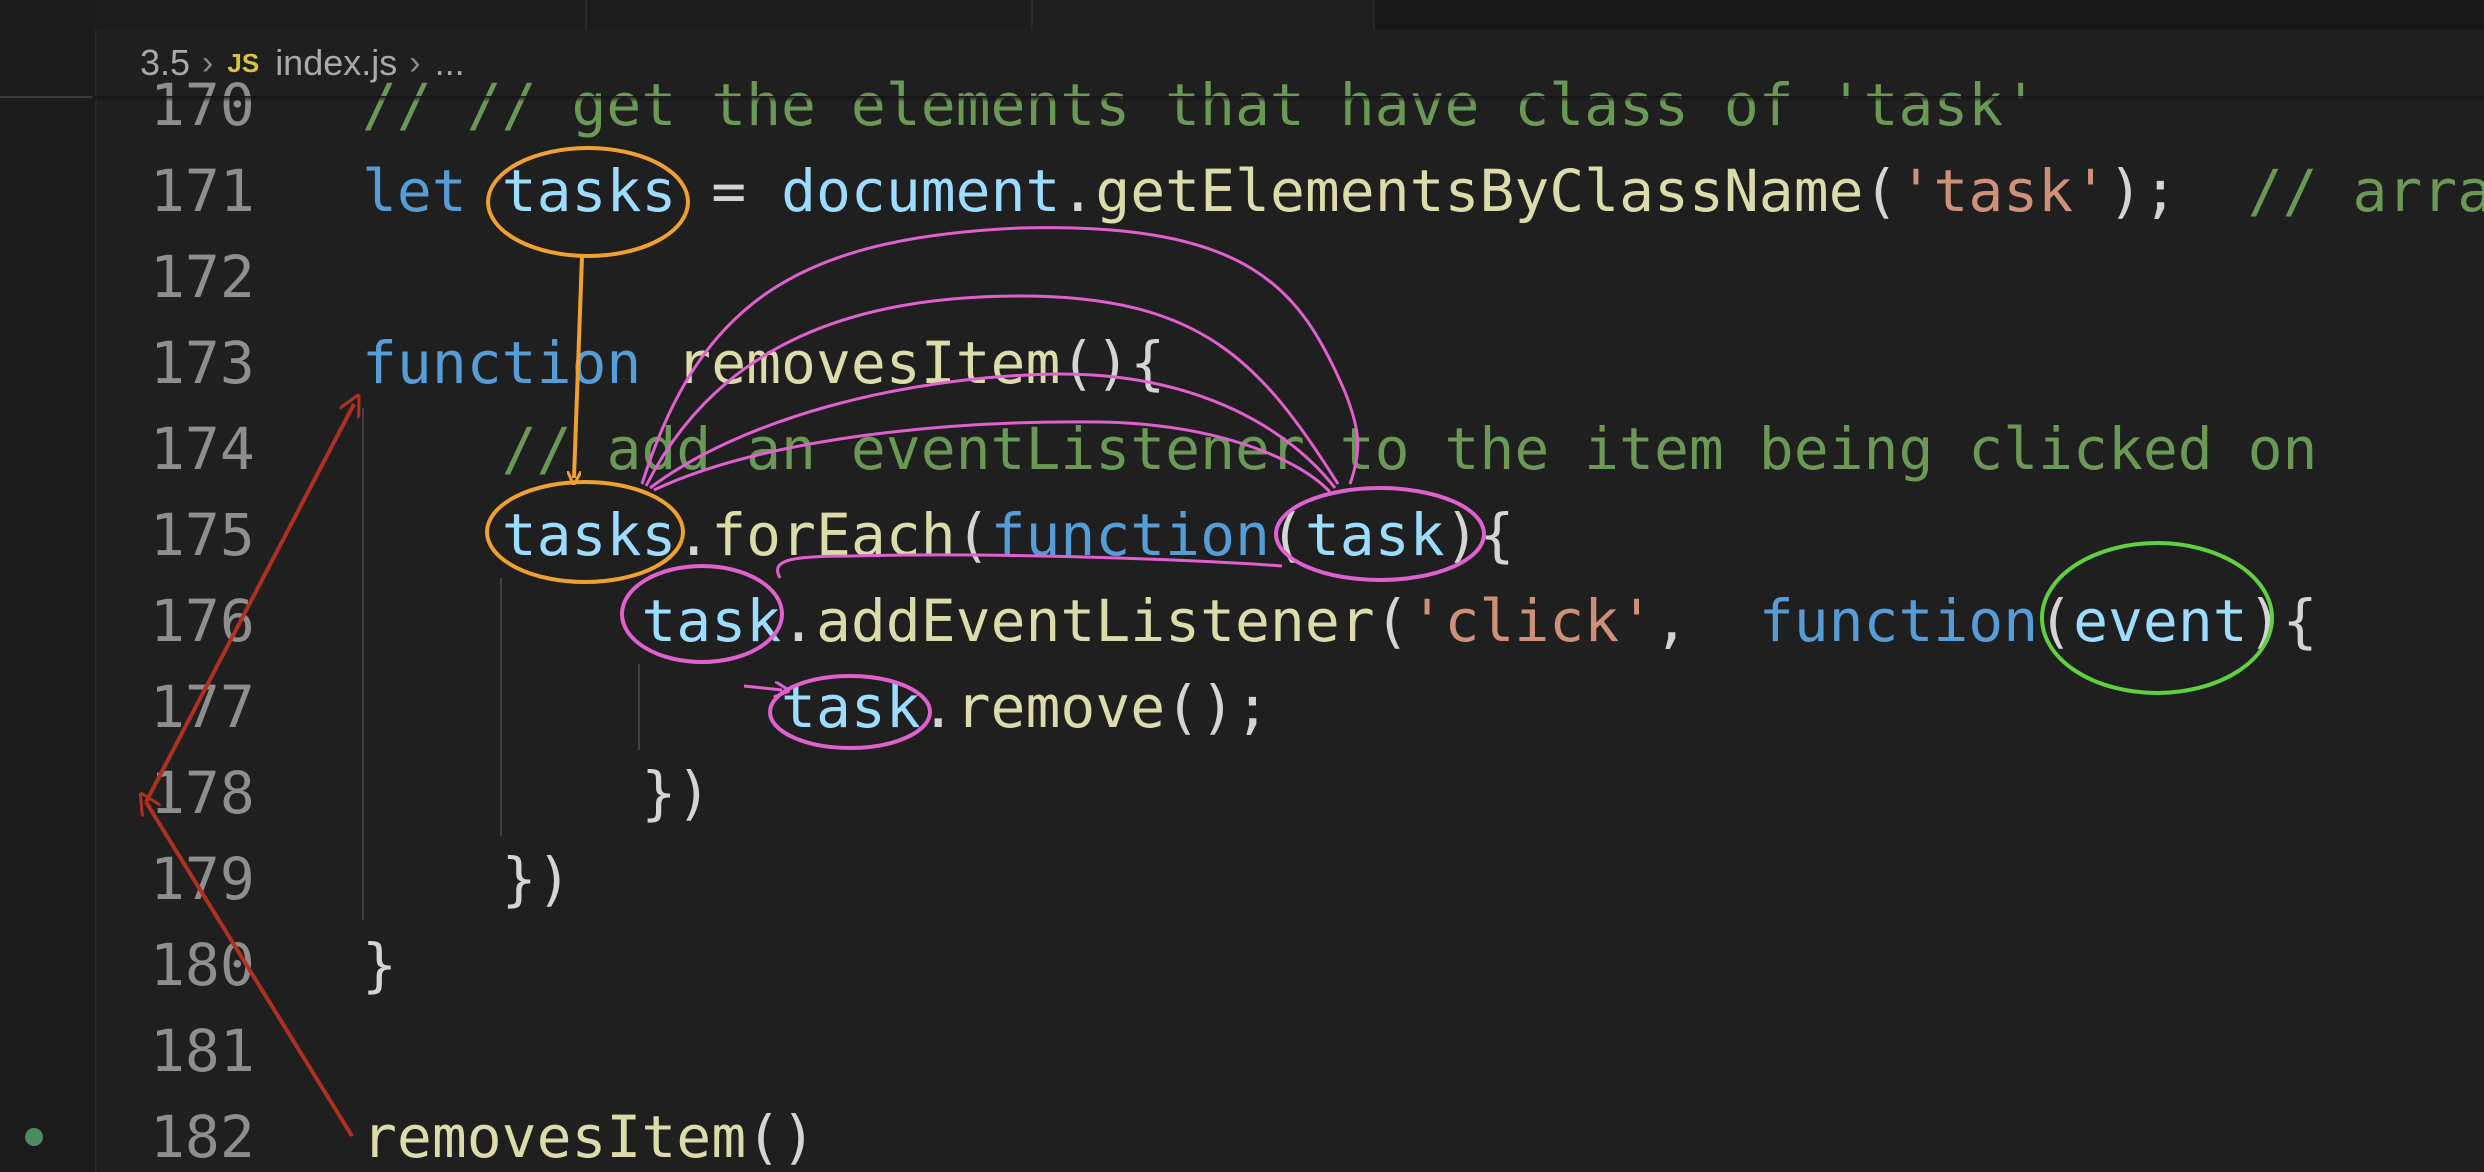  What do you see at coordinates (2365, 191) in the screenshot?
I see `code-token: // array` at bounding box center [2365, 191].